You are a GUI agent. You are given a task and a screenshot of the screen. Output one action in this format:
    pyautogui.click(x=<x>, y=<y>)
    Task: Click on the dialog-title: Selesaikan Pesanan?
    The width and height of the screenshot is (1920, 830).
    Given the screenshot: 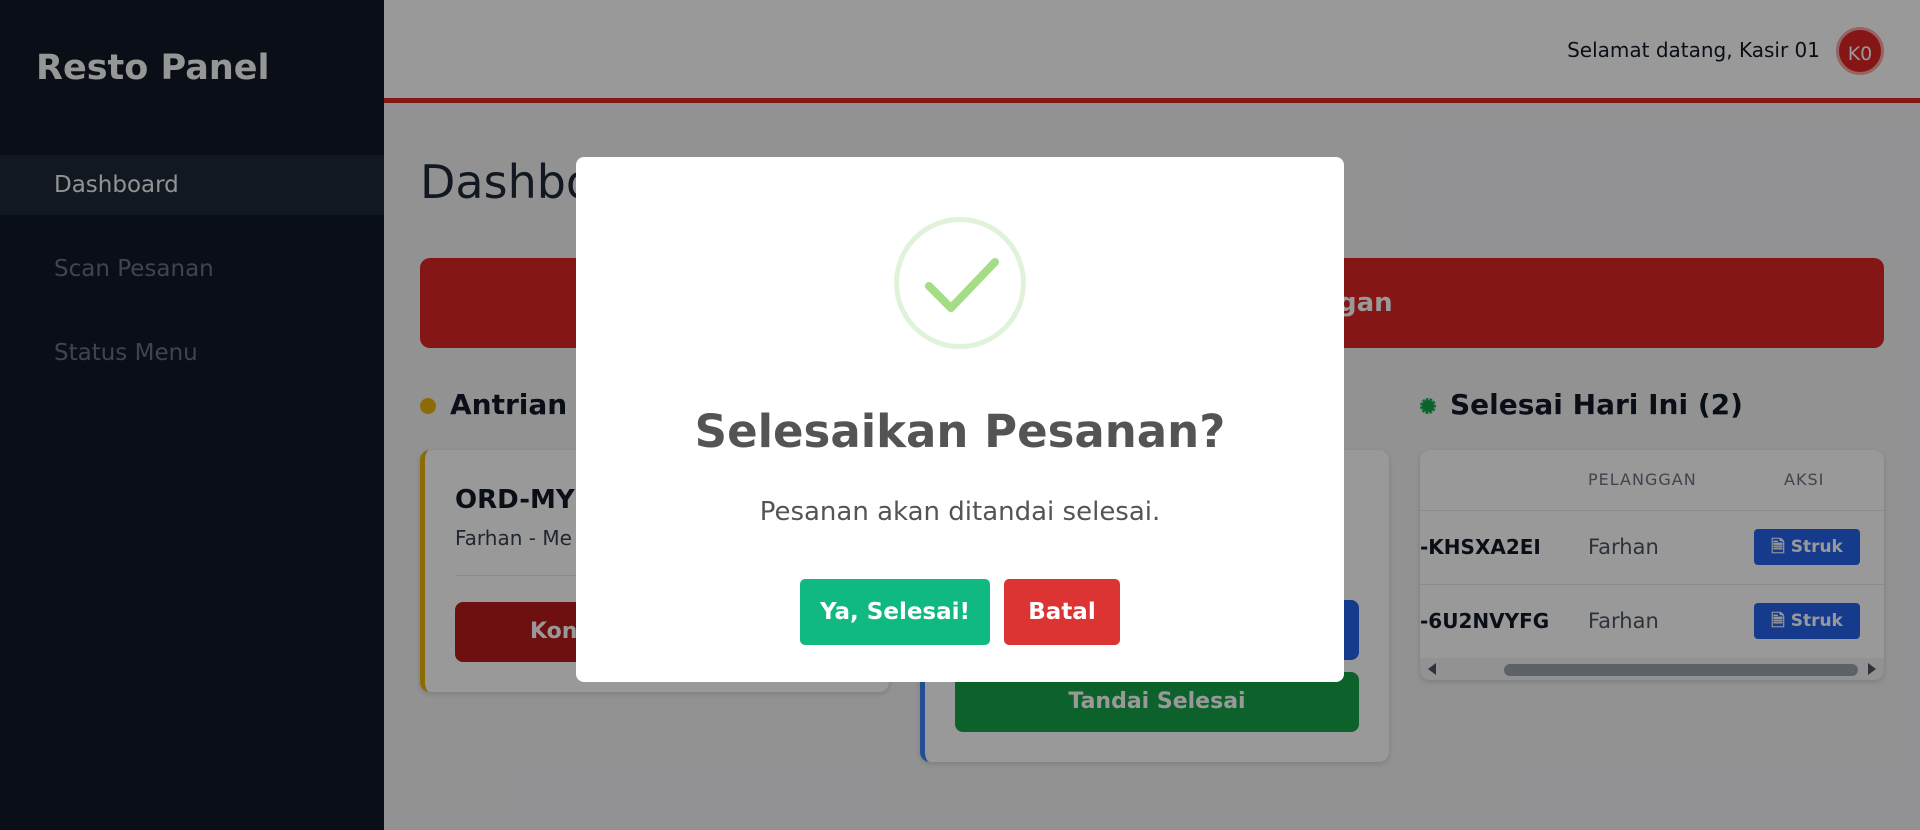 What is the action you would take?
    pyautogui.click(x=960, y=431)
    